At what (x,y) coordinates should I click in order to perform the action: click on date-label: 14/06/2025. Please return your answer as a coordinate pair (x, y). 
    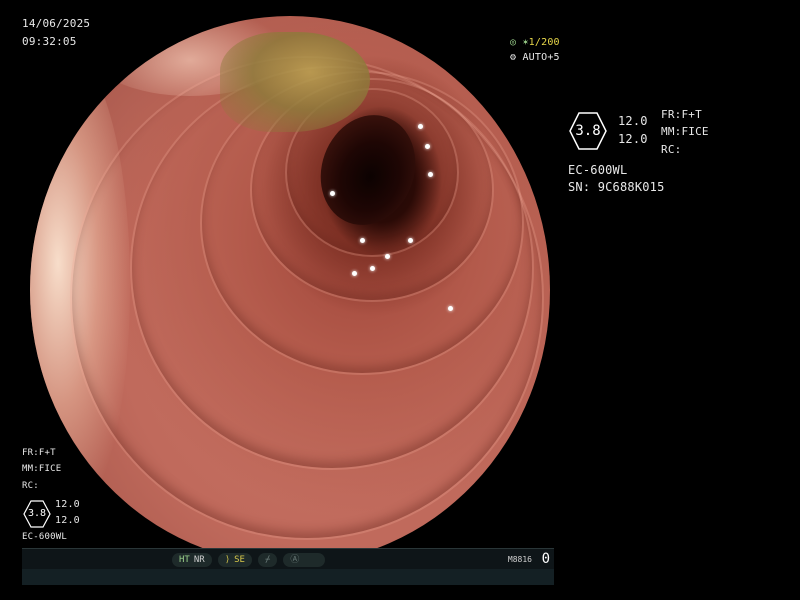
    Looking at the image, I should click on (56, 23).